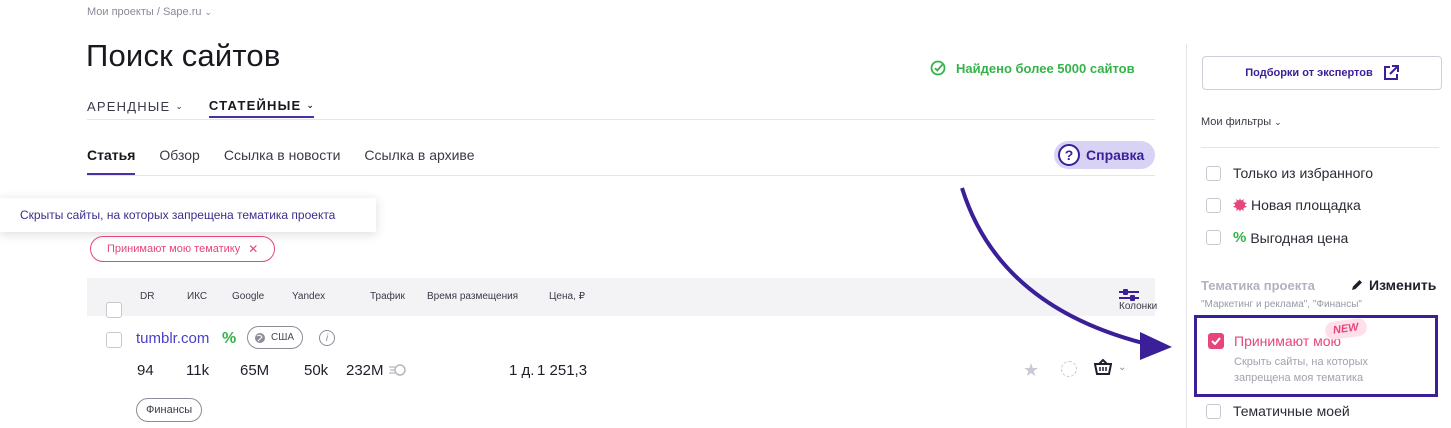 This screenshot has width=1451, height=428. I want to click on my-filters-dropdown: Мои фильтры ⌄, so click(1241, 122).